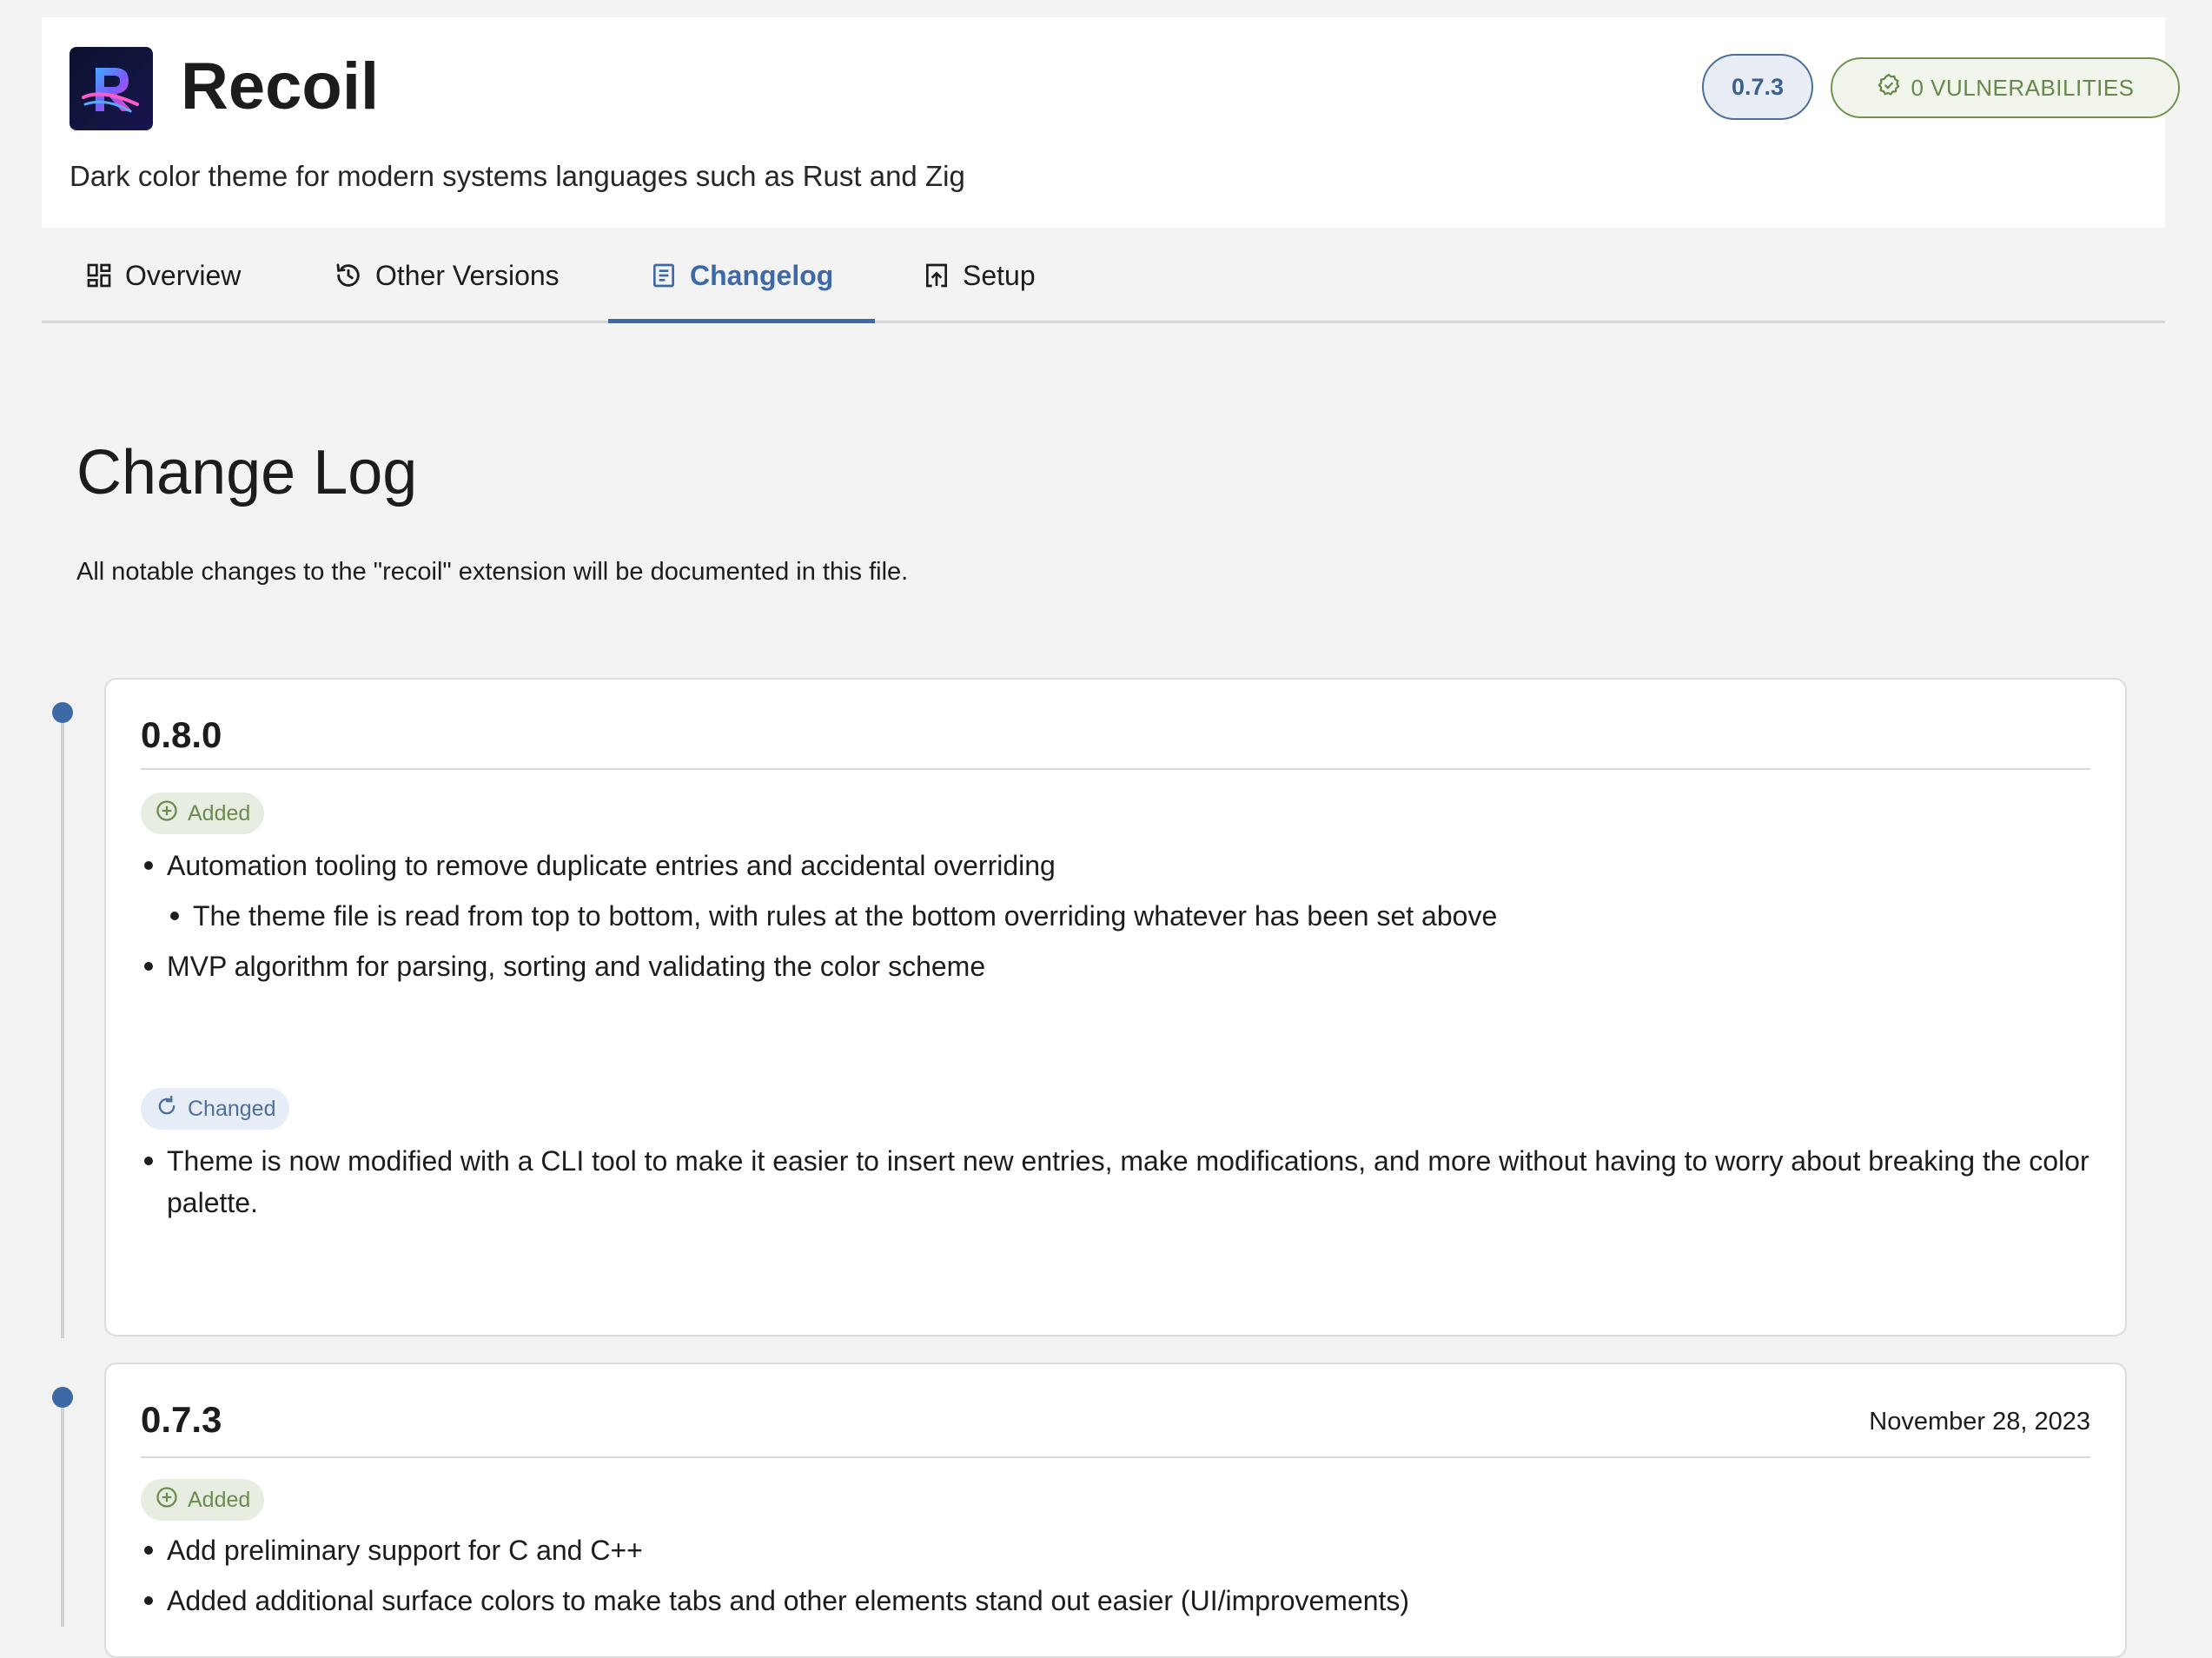 The image size is (2212, 1658). I want to click on history-icon, so click(348, 275).